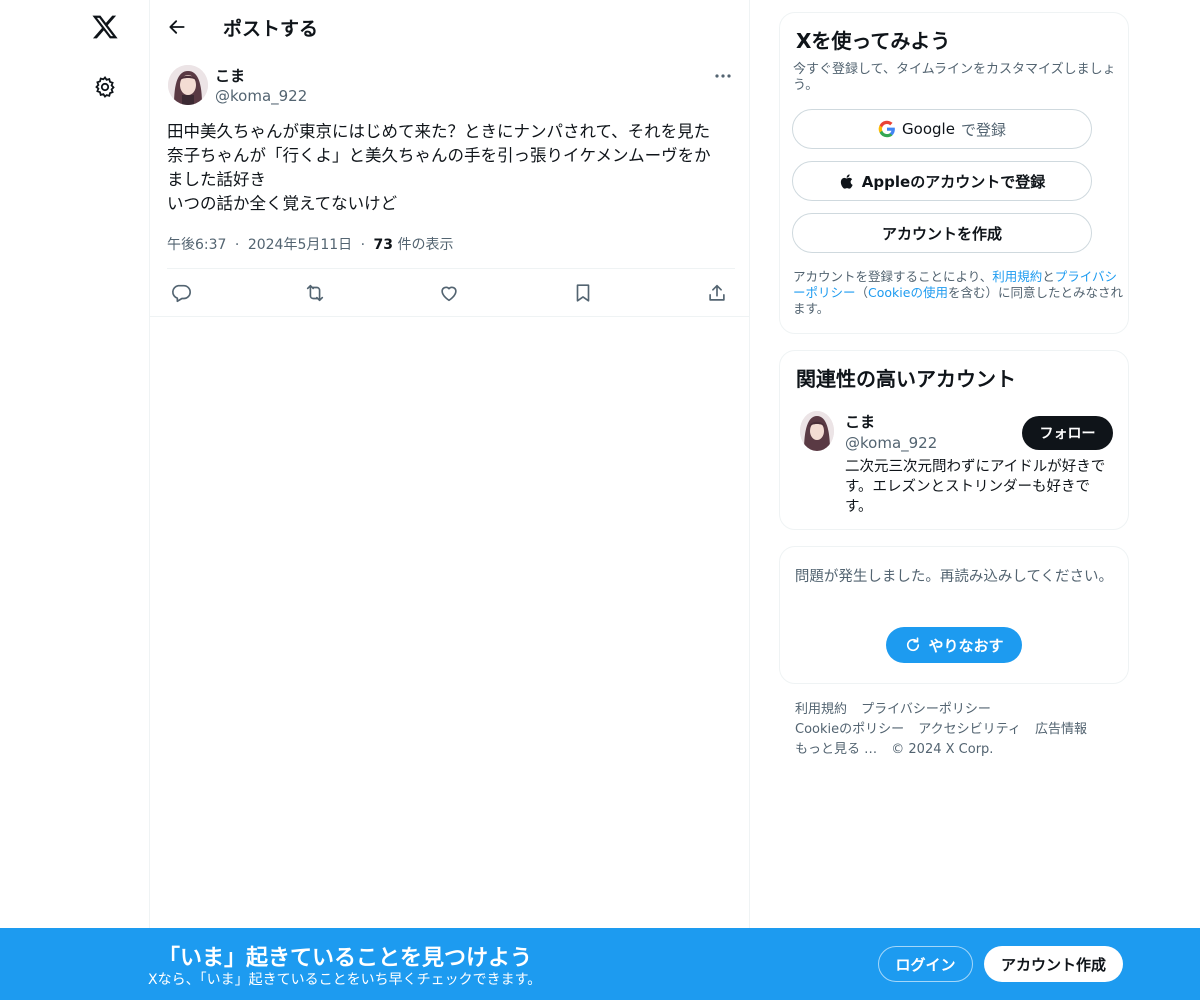  I want to click on tweet-meta: 午後6:37 · 2024年5月11日 · 73 件の表示, so click(310, 244).